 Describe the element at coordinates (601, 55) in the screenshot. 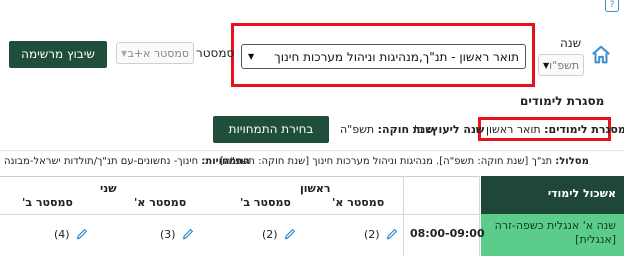

I see `home-icon` at that location.